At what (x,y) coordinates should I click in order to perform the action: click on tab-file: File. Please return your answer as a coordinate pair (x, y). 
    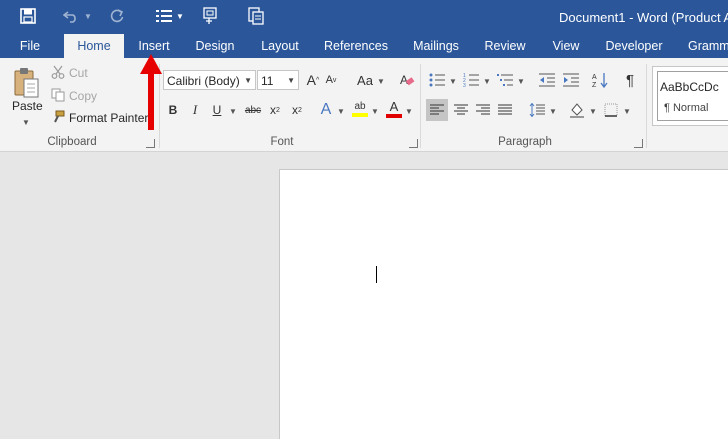
    Looking at the image, I should click on (30, 46).